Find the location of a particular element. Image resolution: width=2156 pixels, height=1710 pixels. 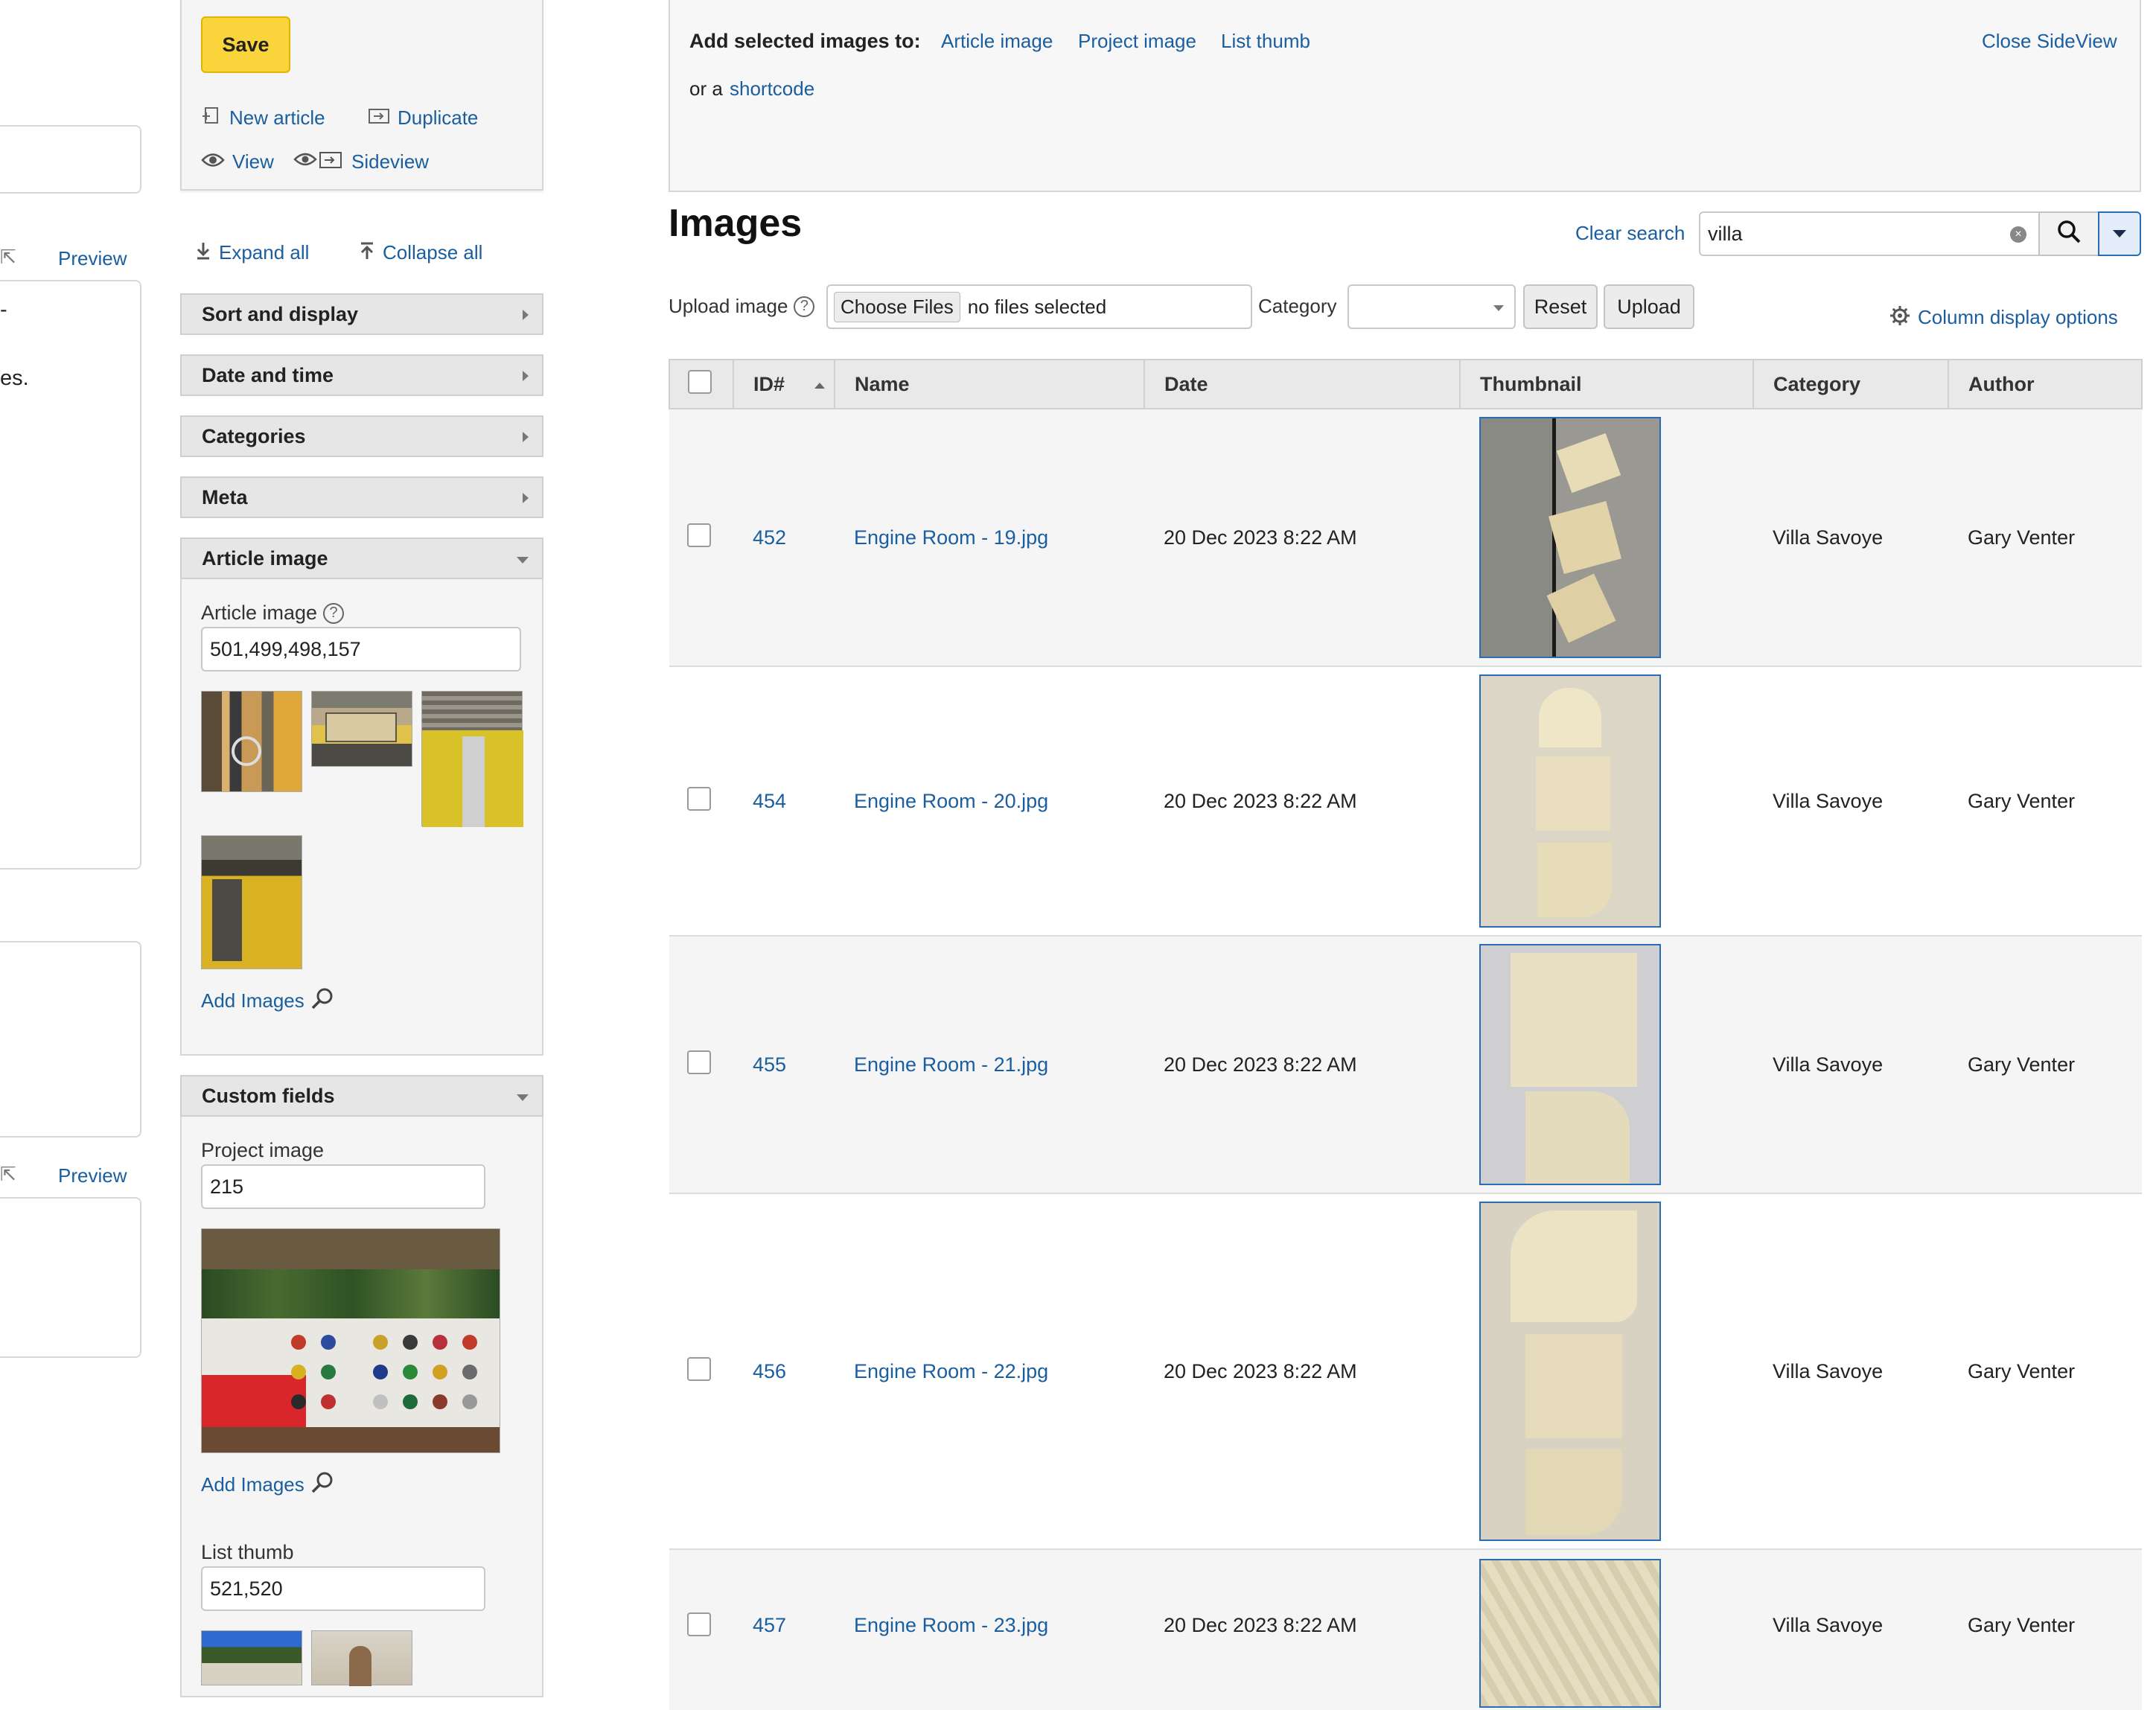

categories-header: Categories is located at coordinates (361, 436).